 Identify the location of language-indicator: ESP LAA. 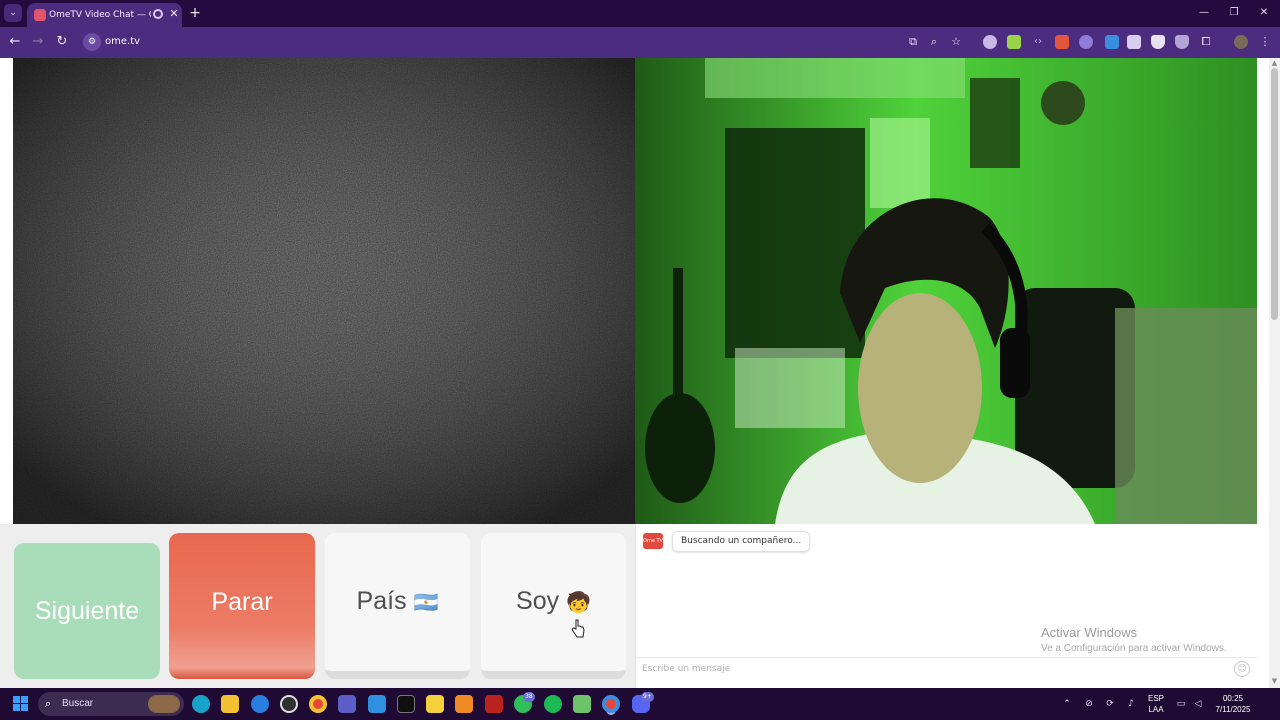
(1156, 704).